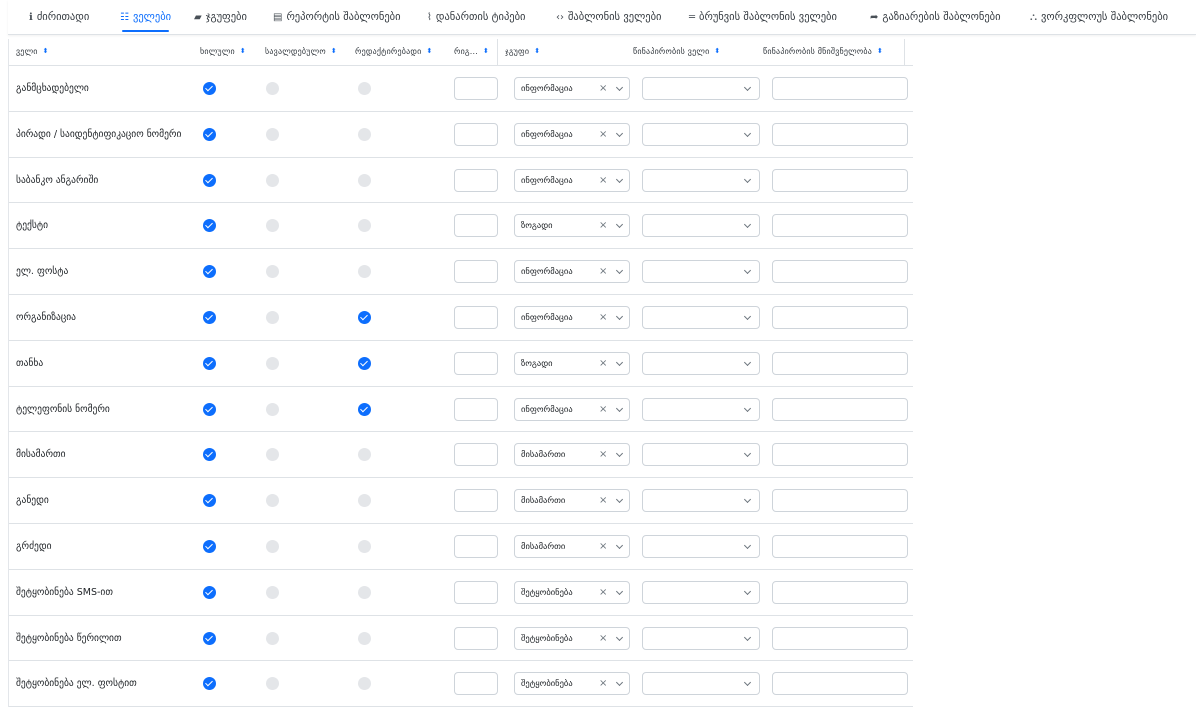 This screenshot has width=1196, height=715. Describe the element at coordinates (220, 17) in the screenshot. I see `tab-groups: ▰ ჯგუფები` at that location.